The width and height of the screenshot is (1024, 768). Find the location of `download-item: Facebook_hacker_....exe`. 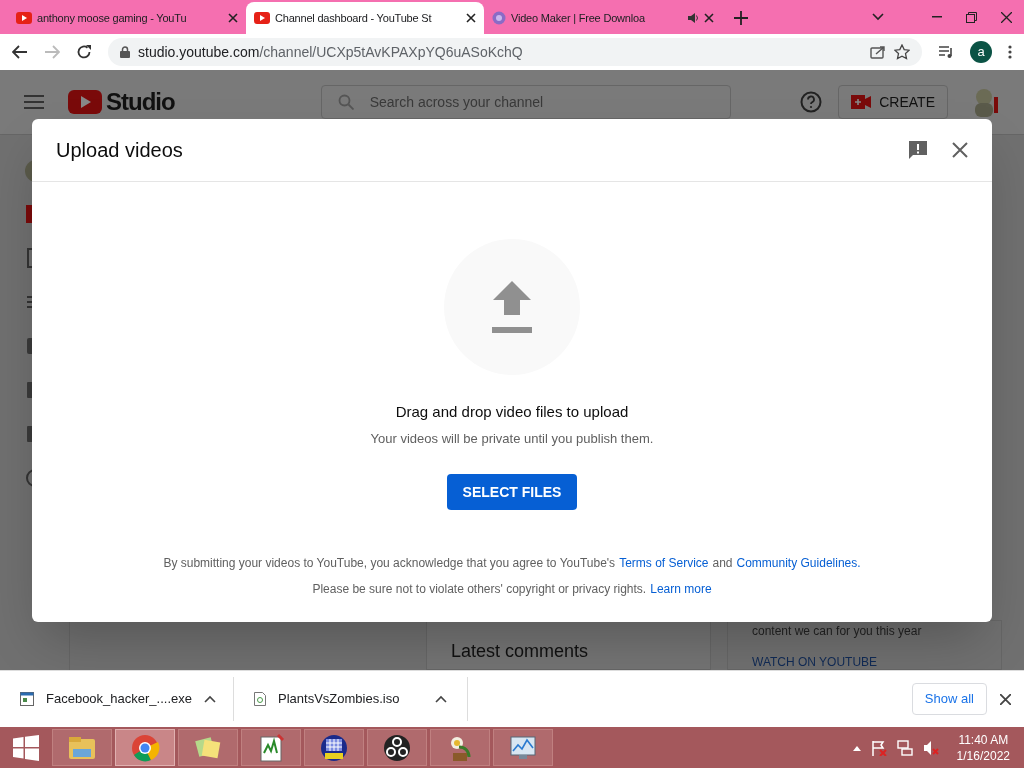

download-item: Facebook_hacker_....exe is located at coordinates (117, 699).